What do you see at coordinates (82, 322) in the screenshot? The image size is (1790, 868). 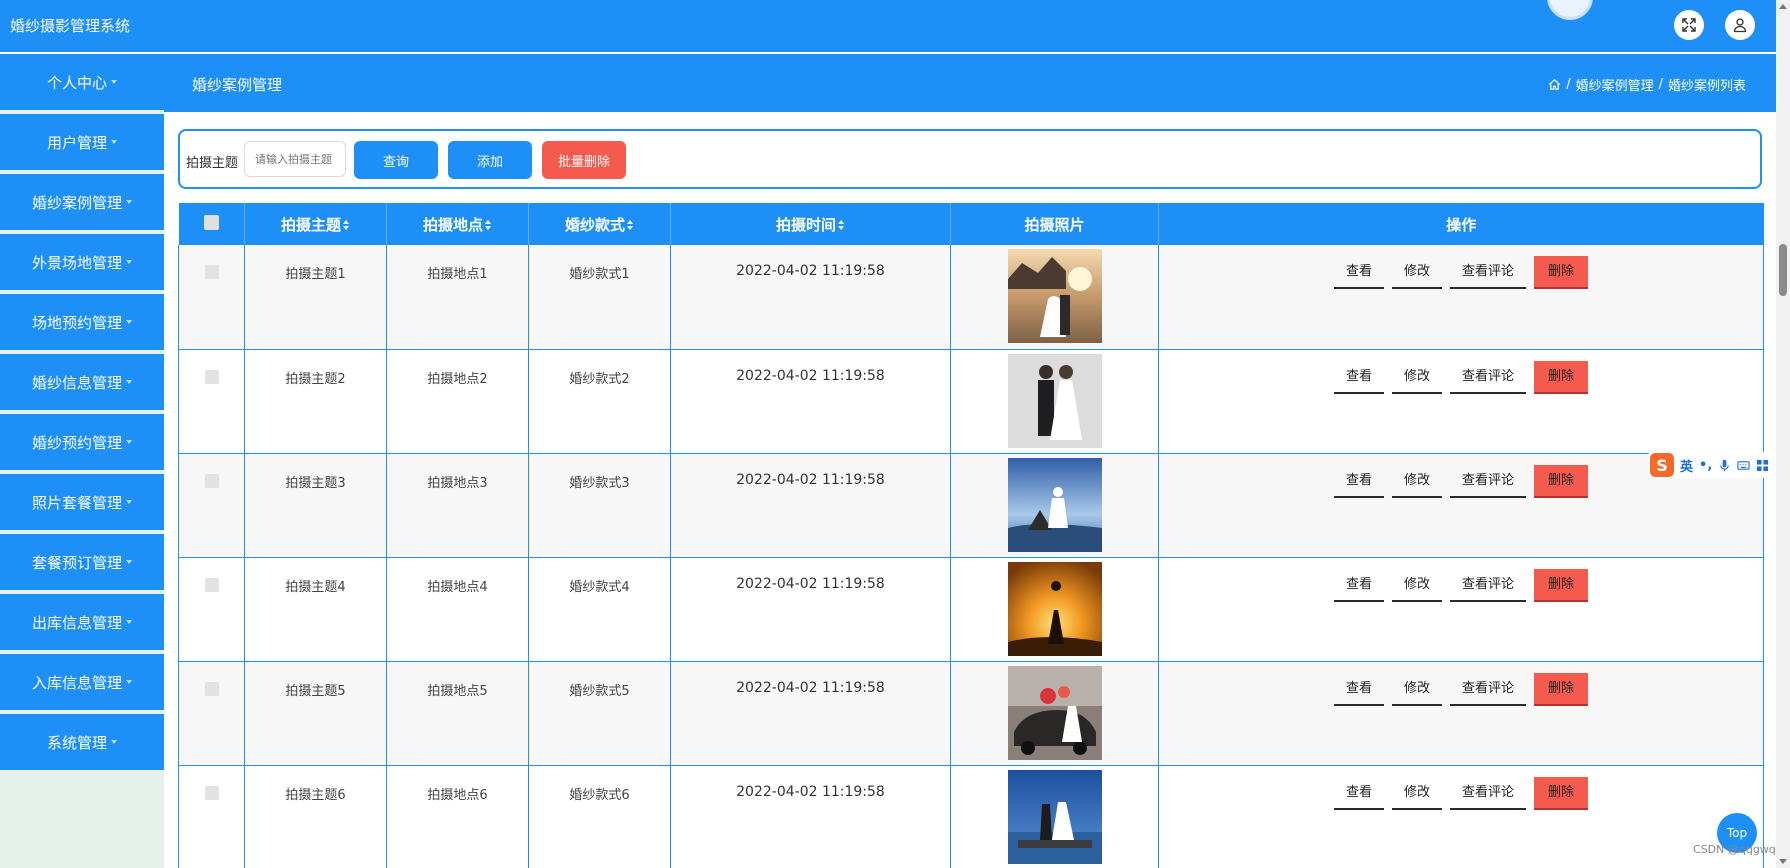 I see `sidebar-item-venue-booking: 场地预约管理` at bounding box center [82, 322].